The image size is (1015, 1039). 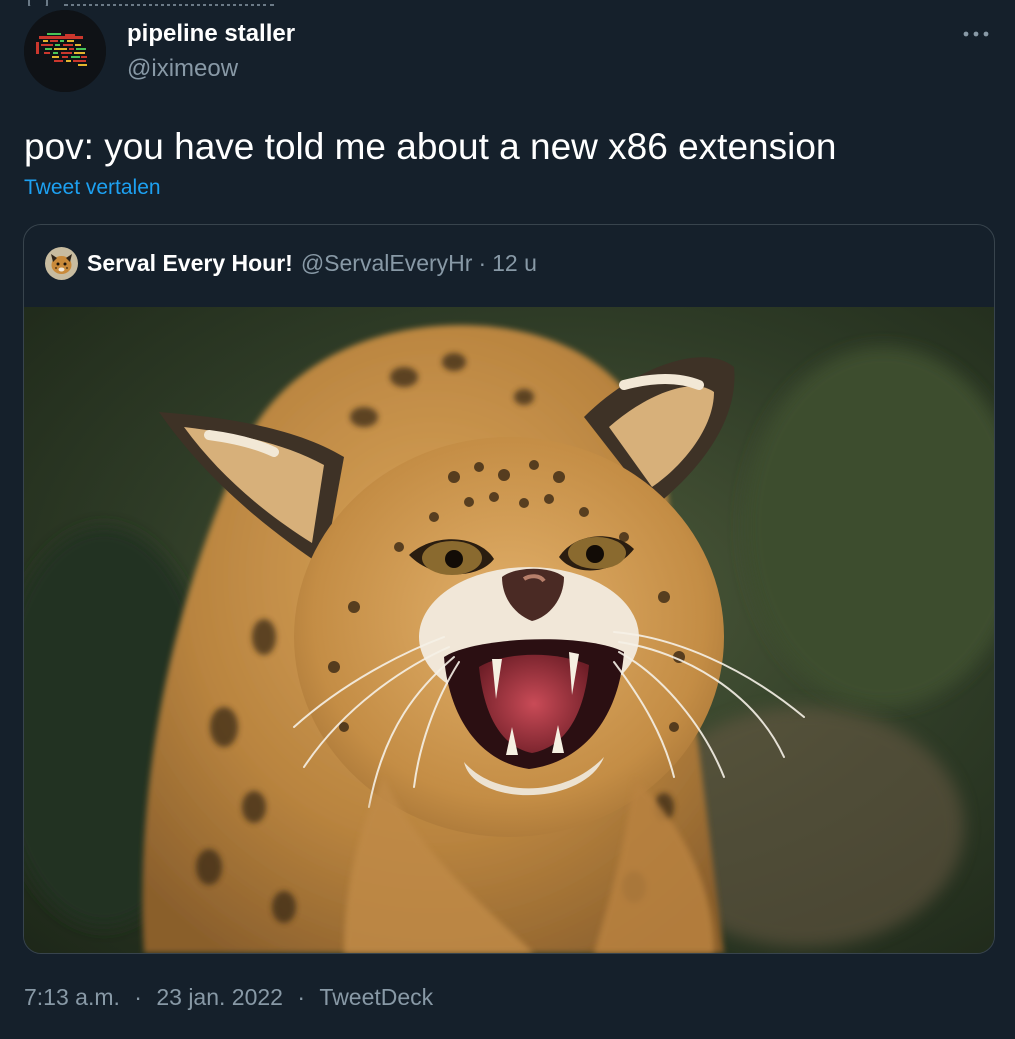 I want to click on quoted-tweet-header: Serval Every Hour! @ServalEveryHr · 12 u, so click(x=291, y=263).